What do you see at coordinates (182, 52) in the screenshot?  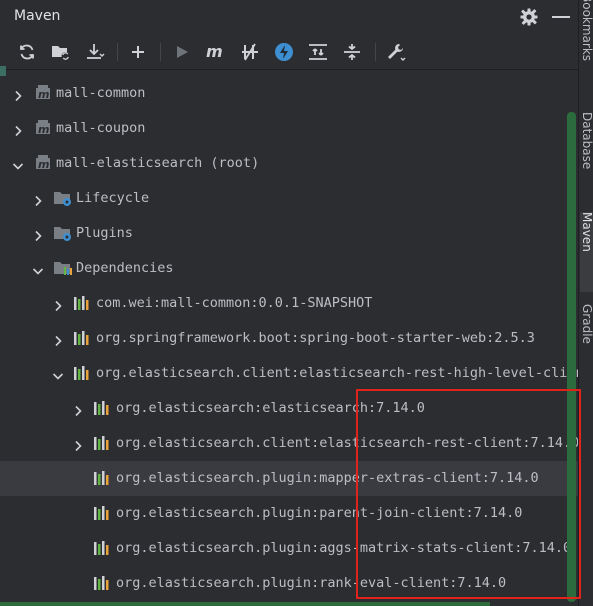 I see `run-icon` at bounding box center [182, 52].